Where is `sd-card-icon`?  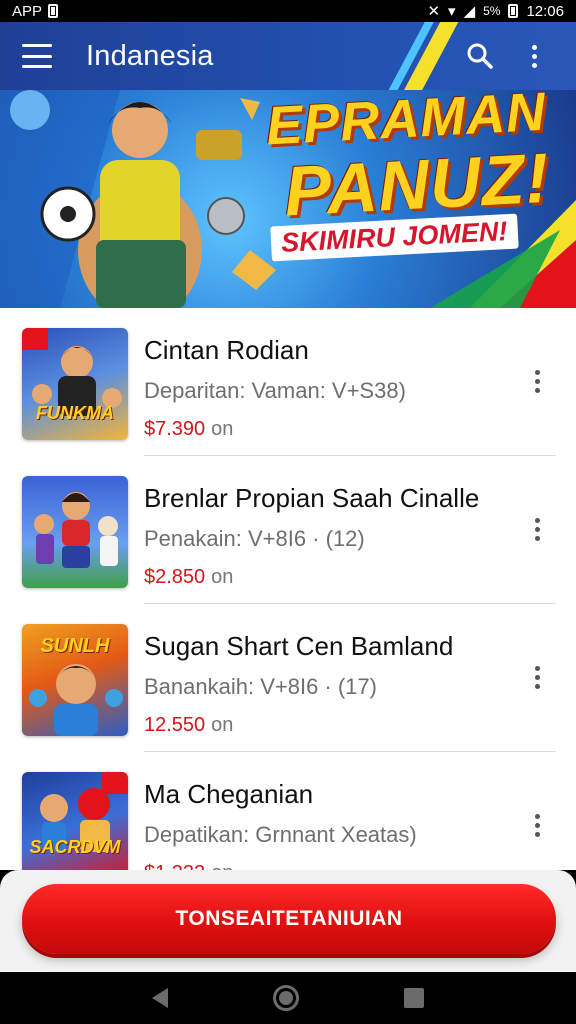 sd-card-icon is located at coordinates (53, 11).